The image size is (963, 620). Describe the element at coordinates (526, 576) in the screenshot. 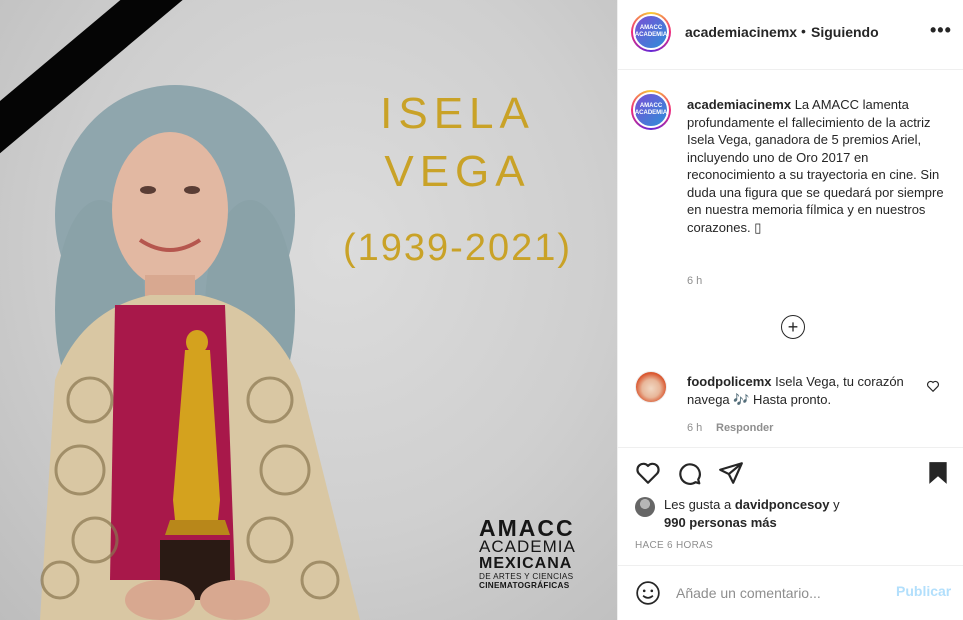

I see `logo-line-artes: DE ARTES Y CIENCIAS` at that location.